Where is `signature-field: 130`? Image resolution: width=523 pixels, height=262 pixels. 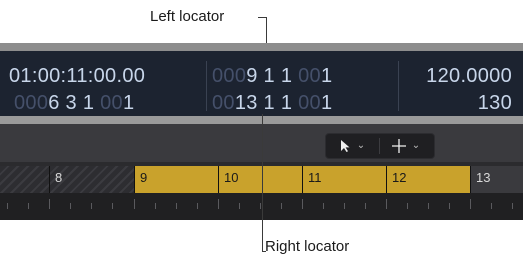
signature-field: 130 is located at coordinates (457, 103).